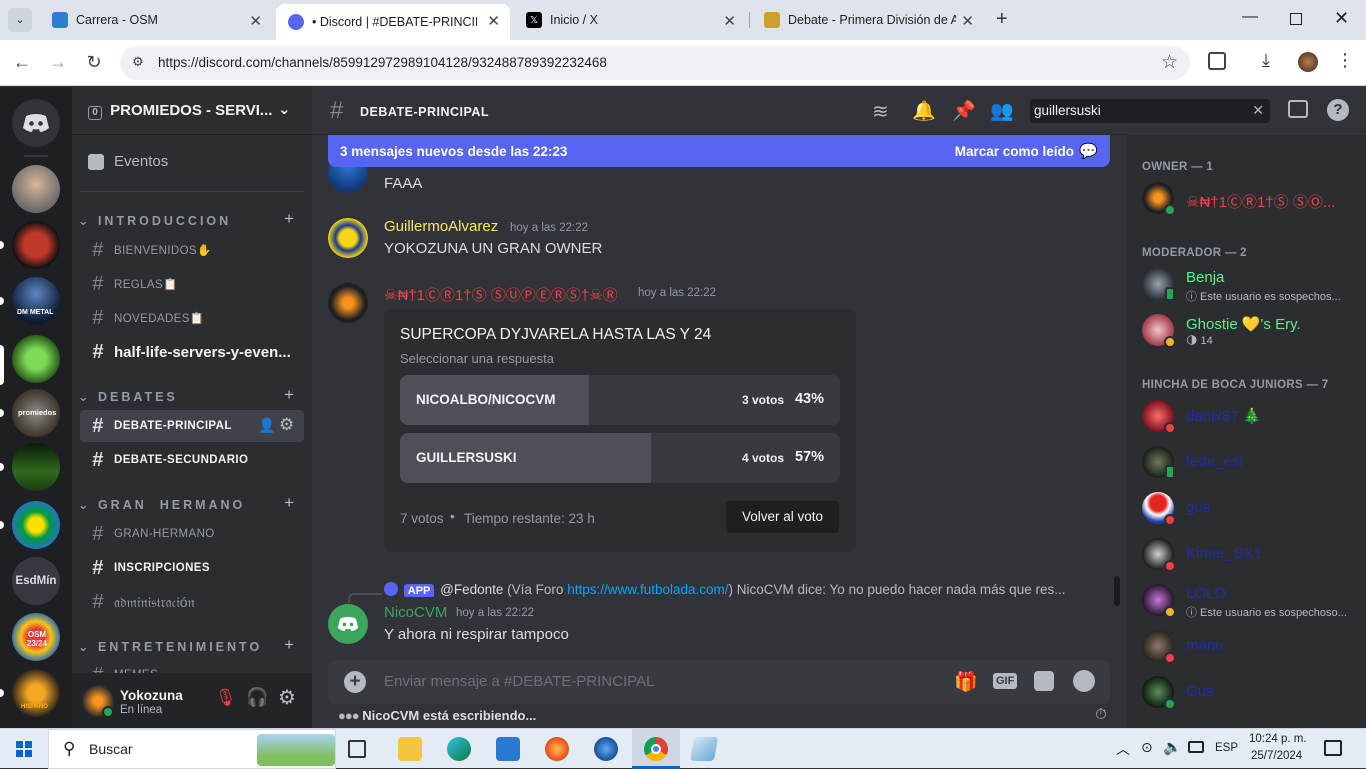 The image size is (1366, 769). I want to click on discord-home-icon, so click(36, 123).